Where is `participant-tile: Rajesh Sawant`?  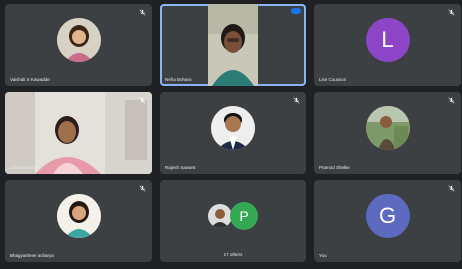 participant-tile: Rajesh Sawant is located at coordinates (233, 133).